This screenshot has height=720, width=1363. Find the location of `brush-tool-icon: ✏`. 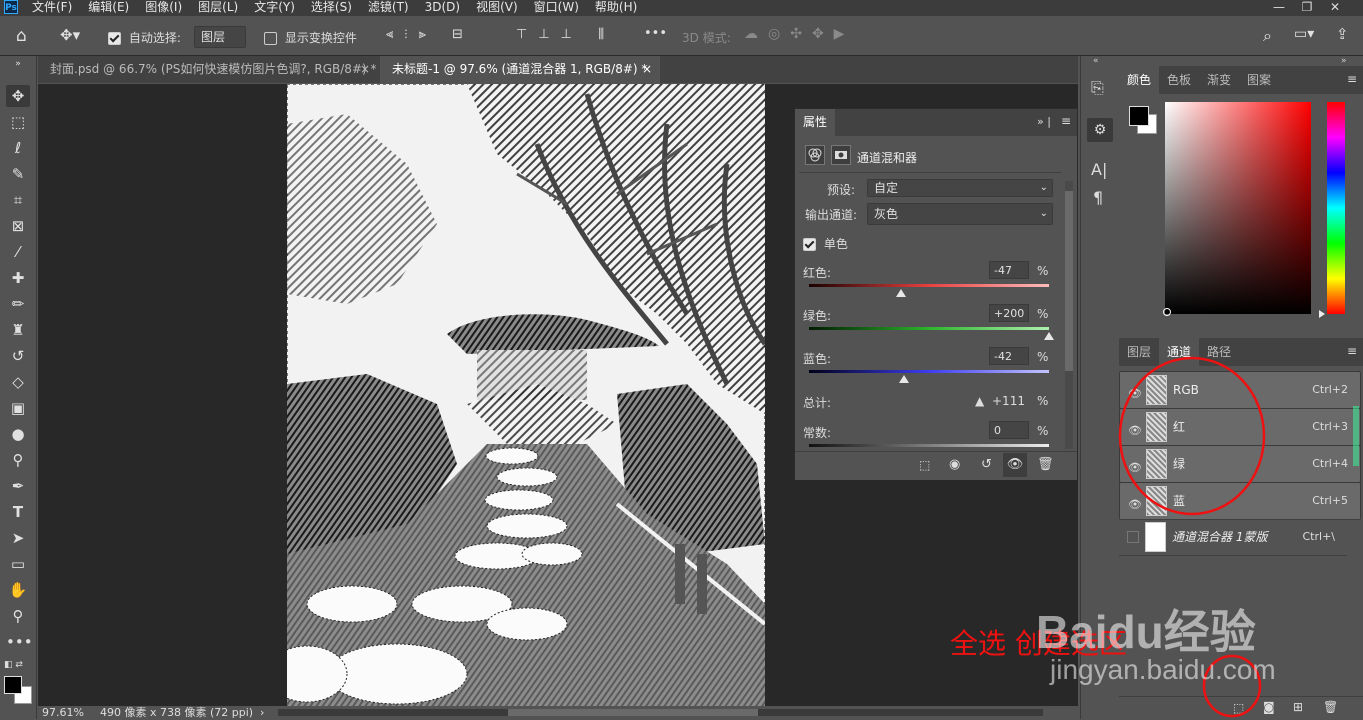

brush-tool-icon: ✏ is located at coordinates (18, 304).